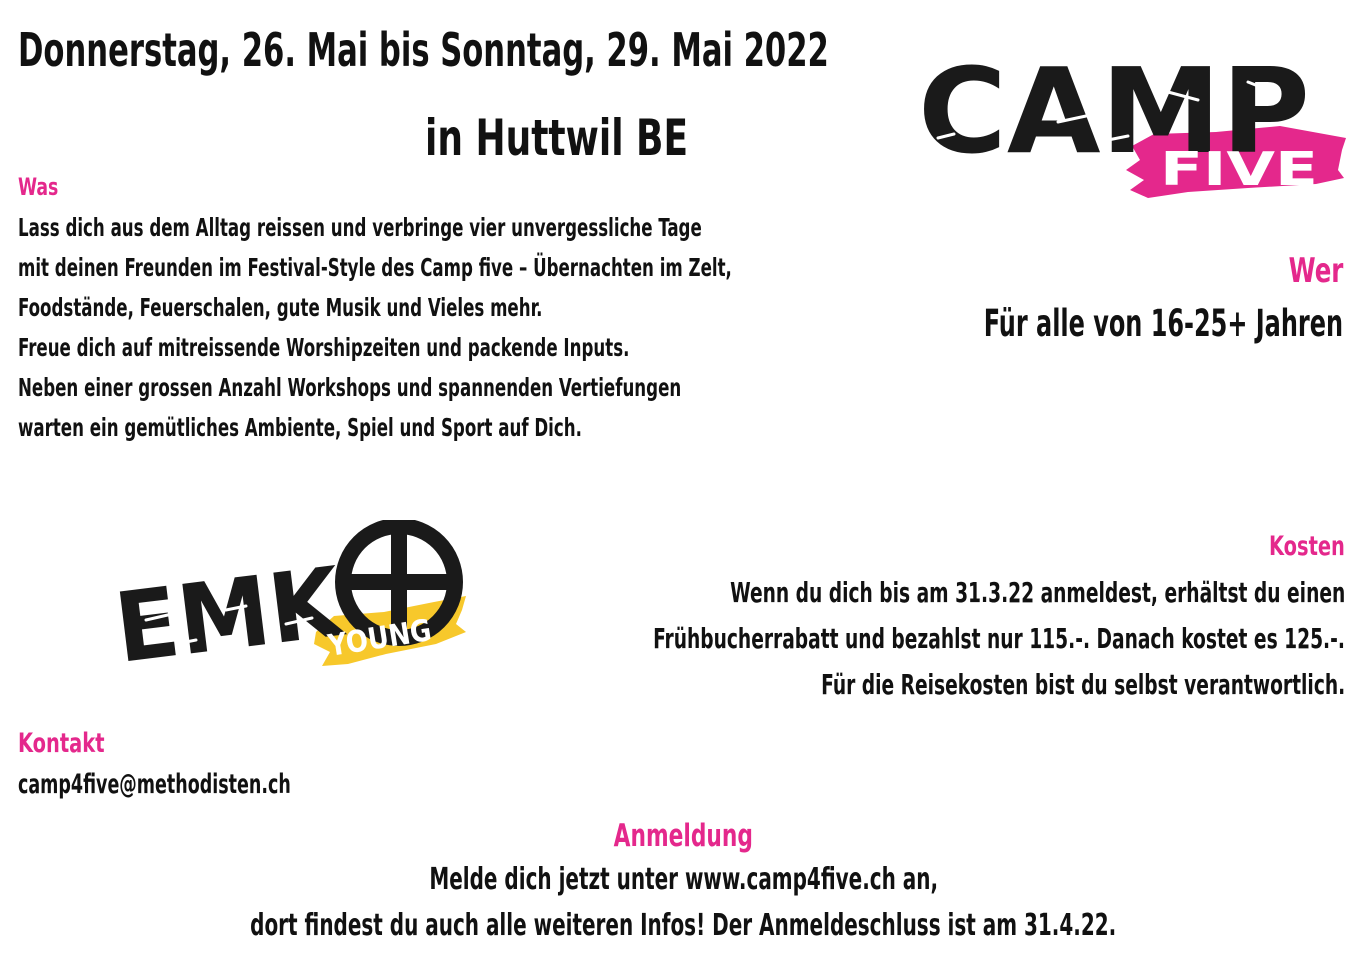  I want to click on camp-five-logo: CAMP FIVE, so click(1132, 125).